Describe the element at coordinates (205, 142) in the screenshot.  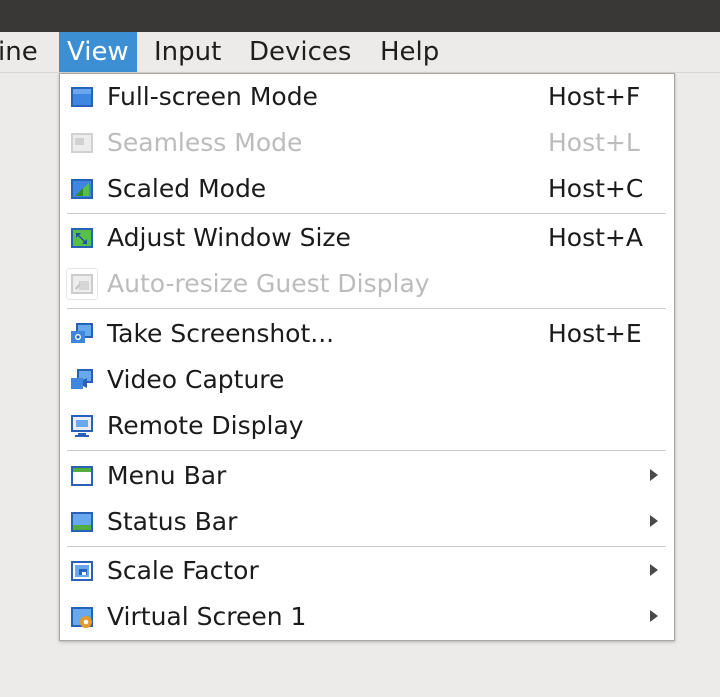
I see `menu-item-label: Seamless Mode` at that location.